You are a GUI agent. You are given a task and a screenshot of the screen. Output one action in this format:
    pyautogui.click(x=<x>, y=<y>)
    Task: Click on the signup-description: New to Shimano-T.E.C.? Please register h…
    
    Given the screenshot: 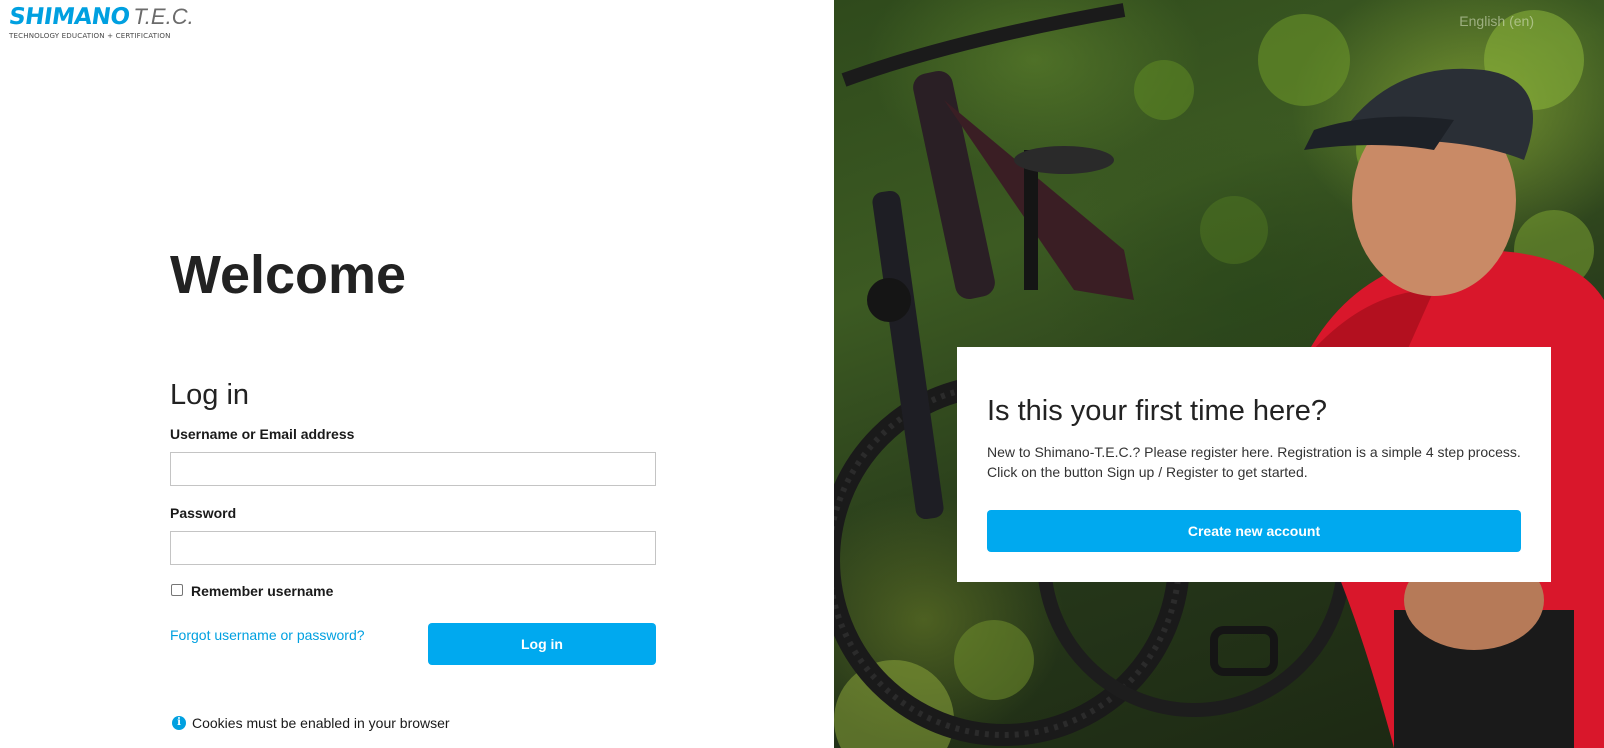 What is the action you would take?
    pyautogui.click(x=1257, y=462)
    